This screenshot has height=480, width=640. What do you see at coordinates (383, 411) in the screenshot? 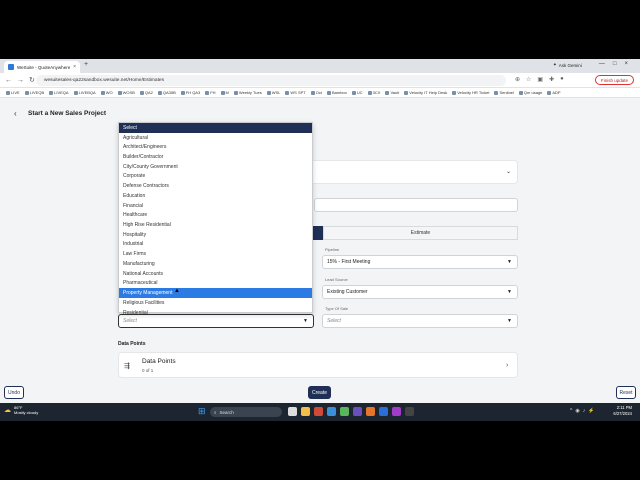
I see `edge-icon` at bounding box center [383, 411].